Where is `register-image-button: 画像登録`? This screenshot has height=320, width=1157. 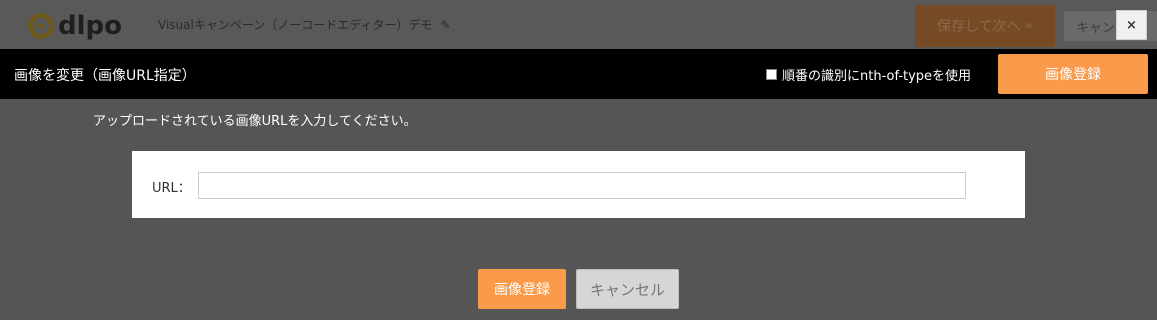 register-image-button: 画像登録 is located at coordinates (522, 289).